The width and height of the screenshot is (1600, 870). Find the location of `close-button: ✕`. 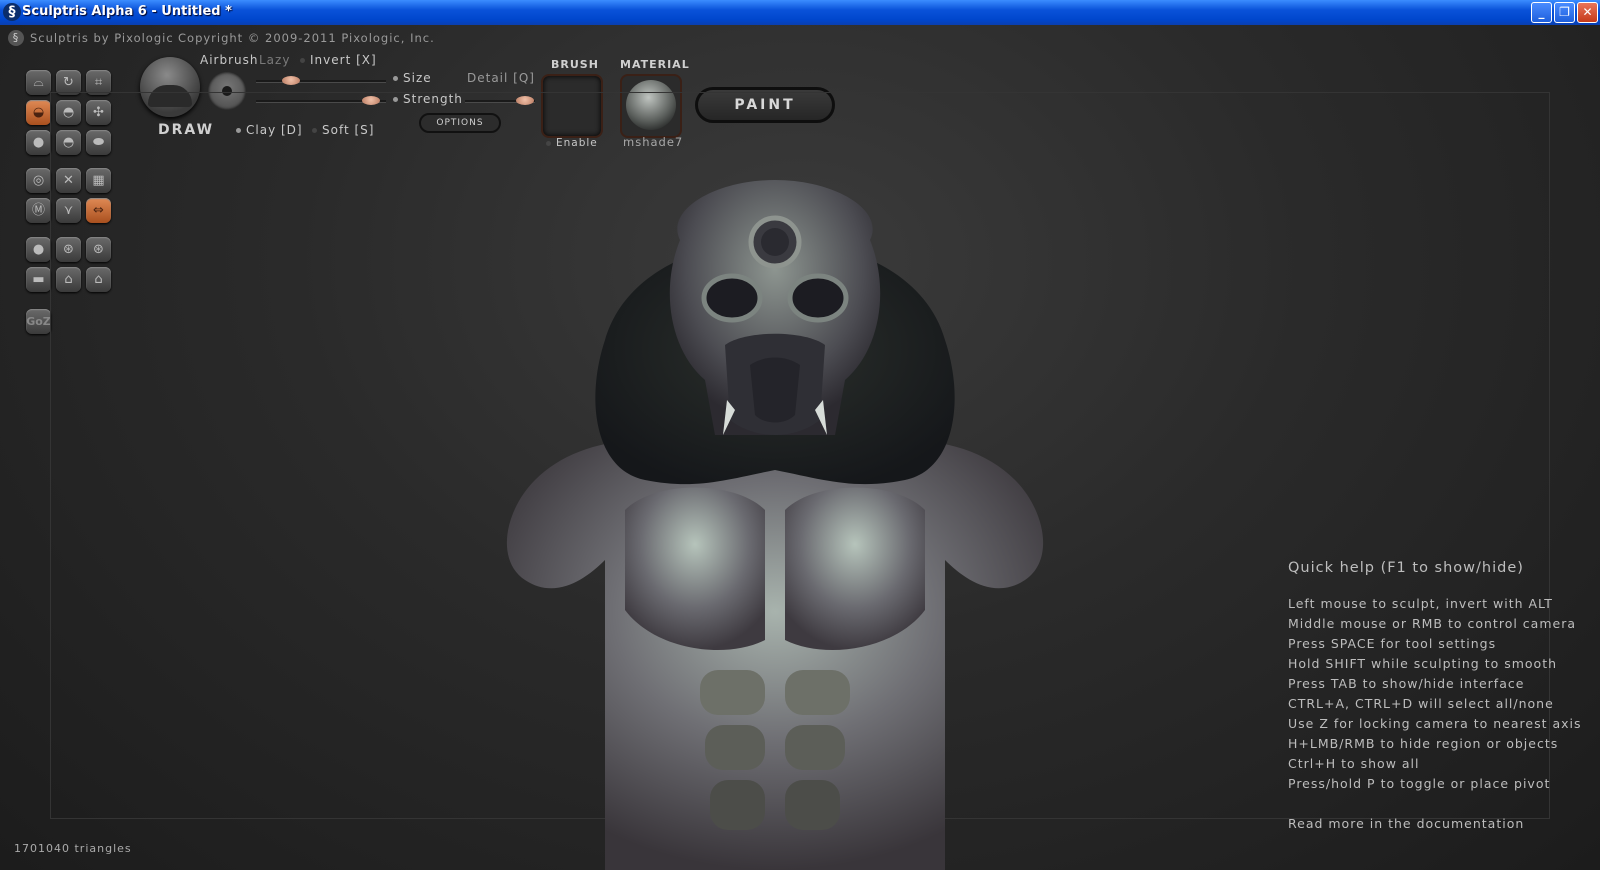

close-button: ✕ is located at coordinates (1587, 12).